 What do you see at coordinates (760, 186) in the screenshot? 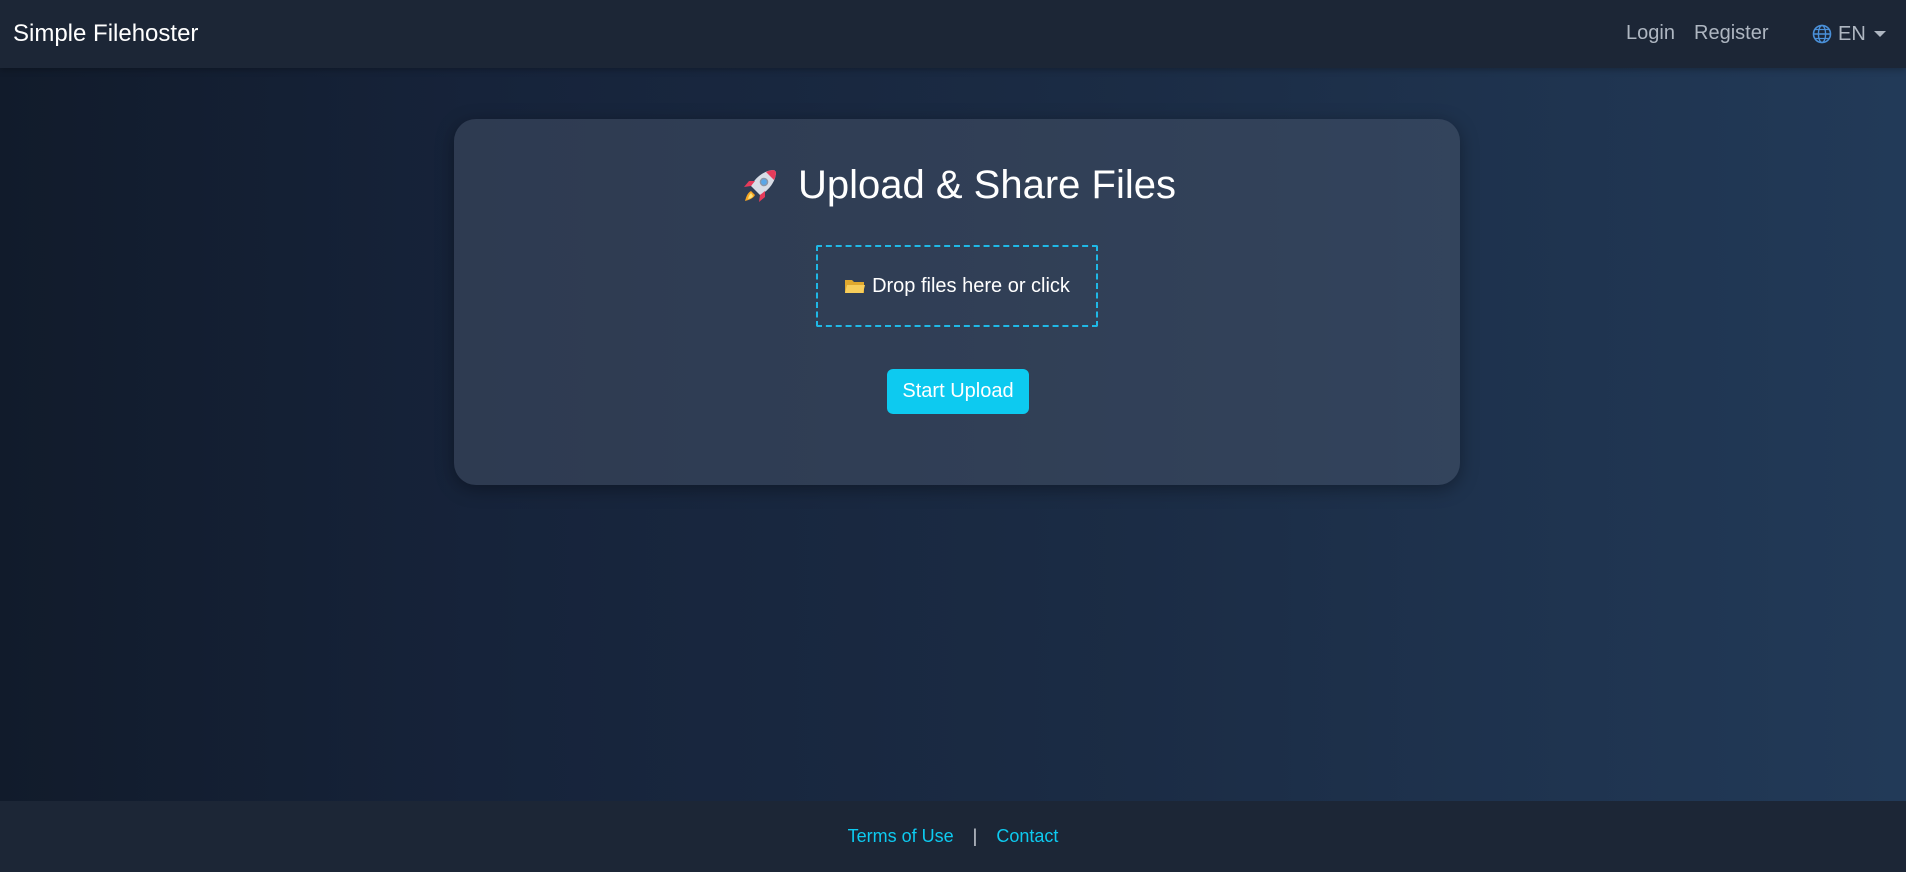
I see `rocket-icon` at bounding box center [760, 186].